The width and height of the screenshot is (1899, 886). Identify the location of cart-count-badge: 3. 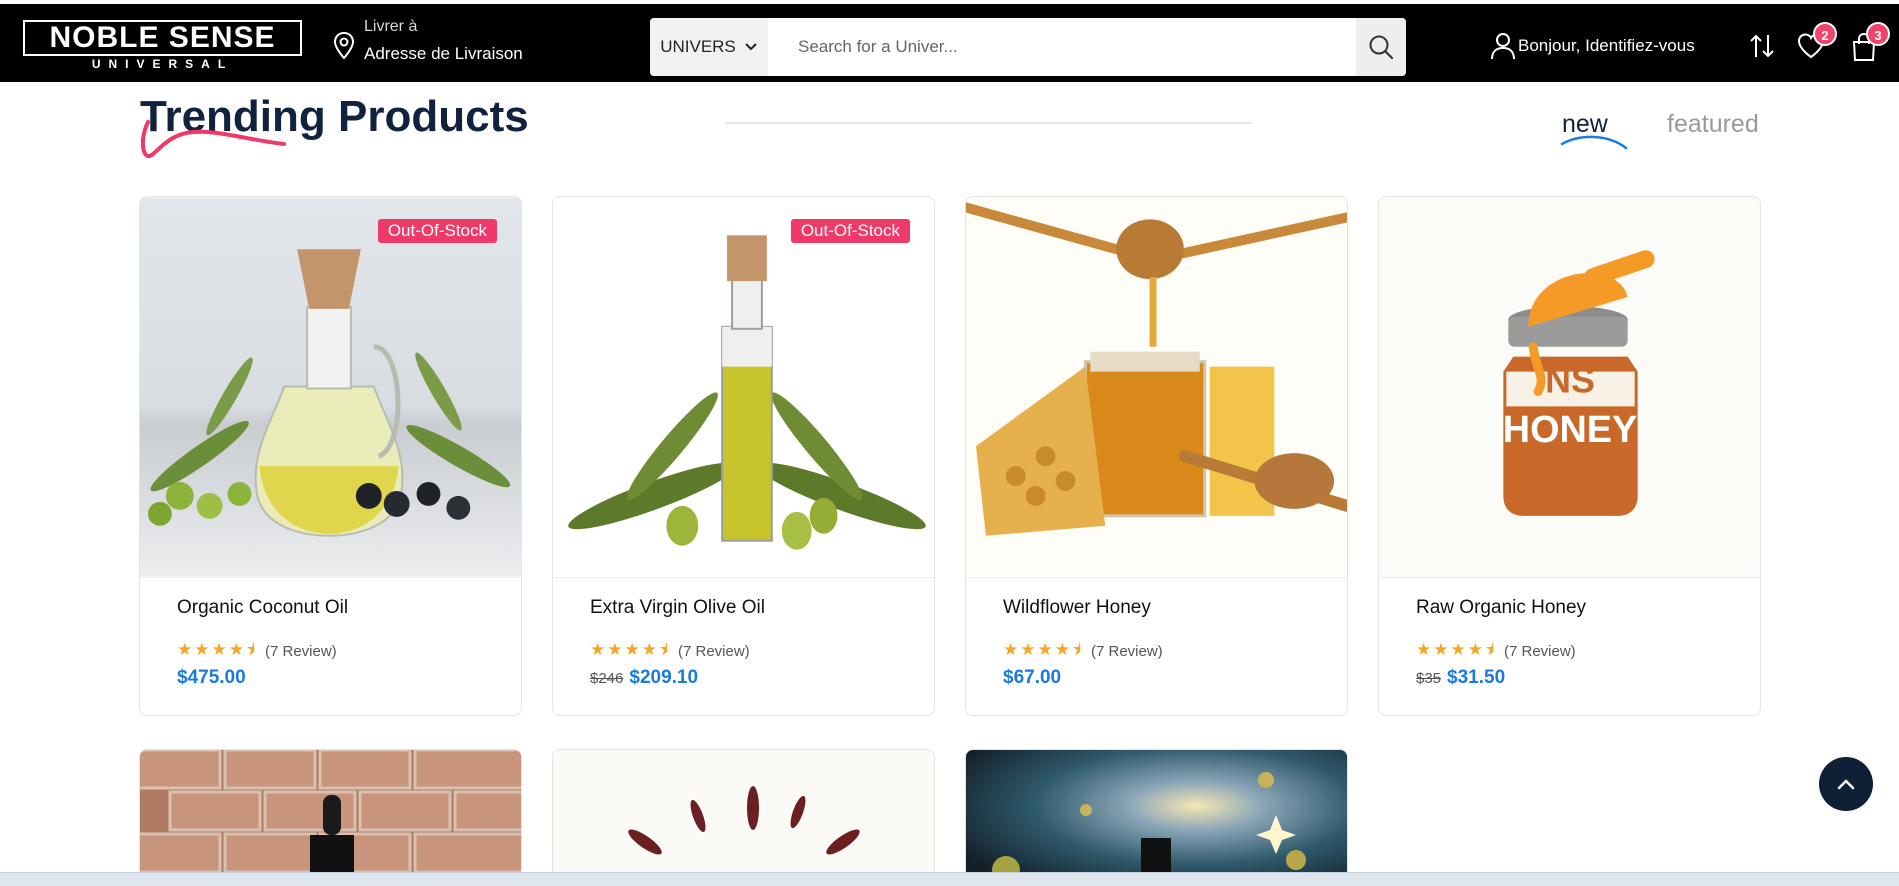
(1878, 34).